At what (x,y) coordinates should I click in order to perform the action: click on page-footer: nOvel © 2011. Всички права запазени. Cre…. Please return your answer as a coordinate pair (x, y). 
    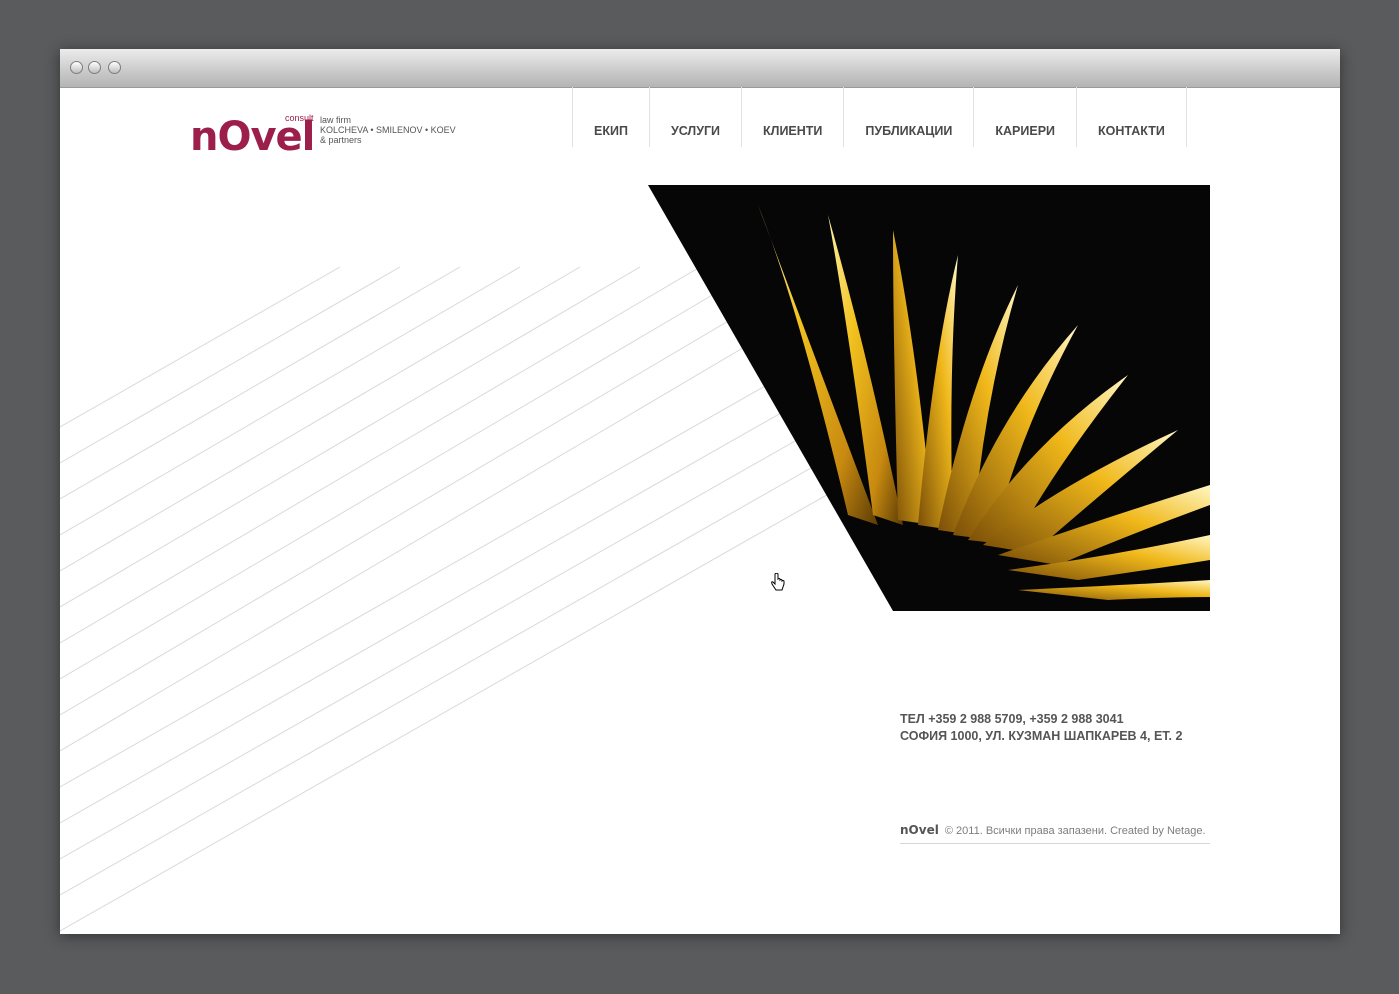
    Looking at the image, I should click on (1055, 833).